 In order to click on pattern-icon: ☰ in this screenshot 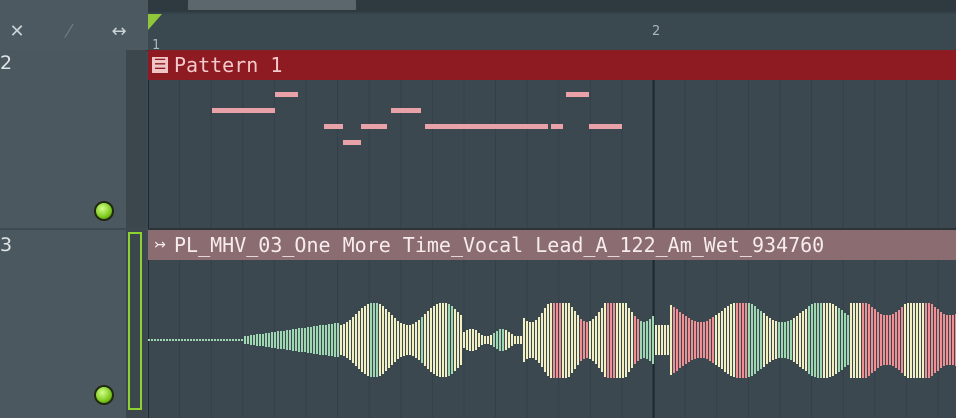, I will do `click(160, 65)`.